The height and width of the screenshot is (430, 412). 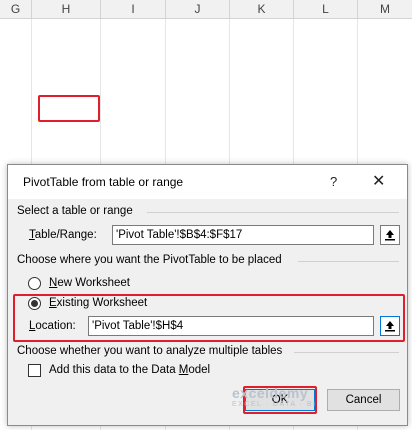 I want to click on table-range-collapse-button, so click(x=390, y=235).